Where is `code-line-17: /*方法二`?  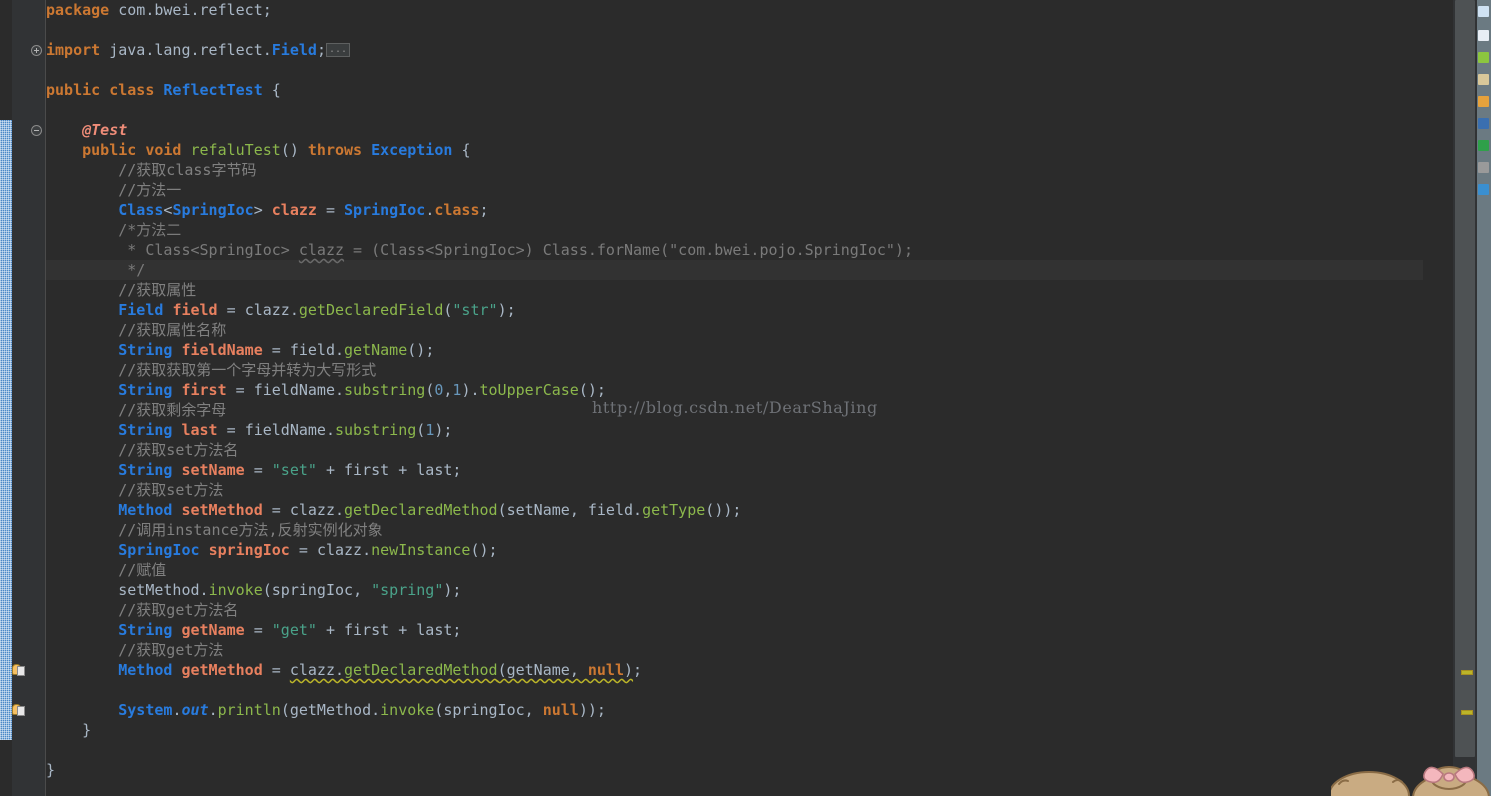
code-line-17: /*方法二 is located at coordinates (113, 230).